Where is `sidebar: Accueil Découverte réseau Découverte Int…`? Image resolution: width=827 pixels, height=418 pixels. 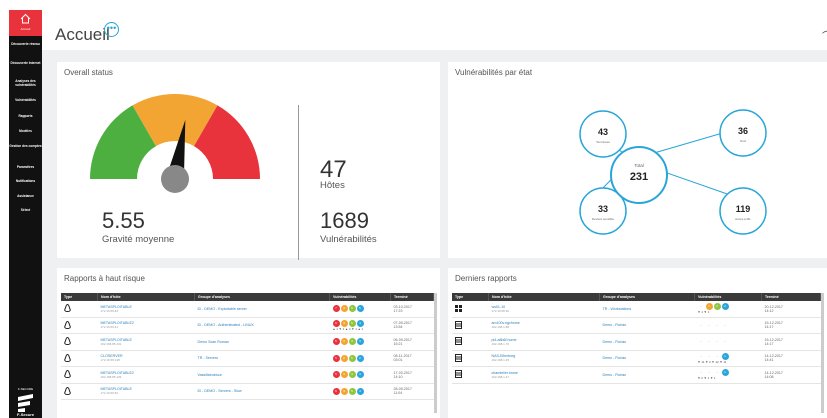
sidebar: Accueil Découverte réseau Découverte Int… is located at coordinates (25, 214).